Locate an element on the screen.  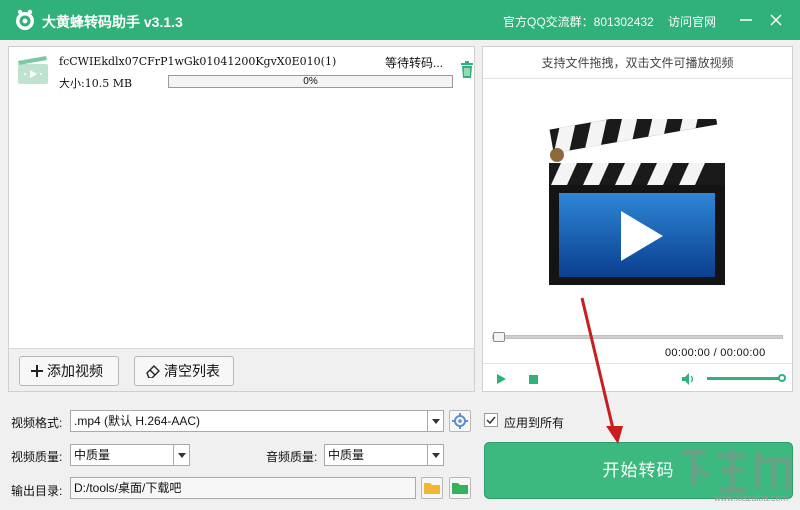
list-toolbar: 添加视频 清空列表 is located at coordinates (241, 370).